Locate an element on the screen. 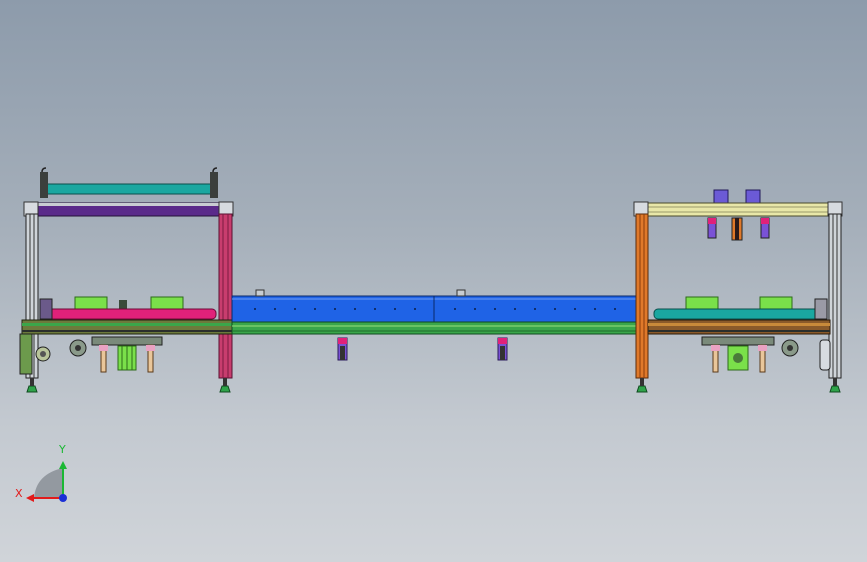 Image resolution: width=867 pixels, height=562 pixels. z-axis-dot-icon is located at coordinates (63, 498).